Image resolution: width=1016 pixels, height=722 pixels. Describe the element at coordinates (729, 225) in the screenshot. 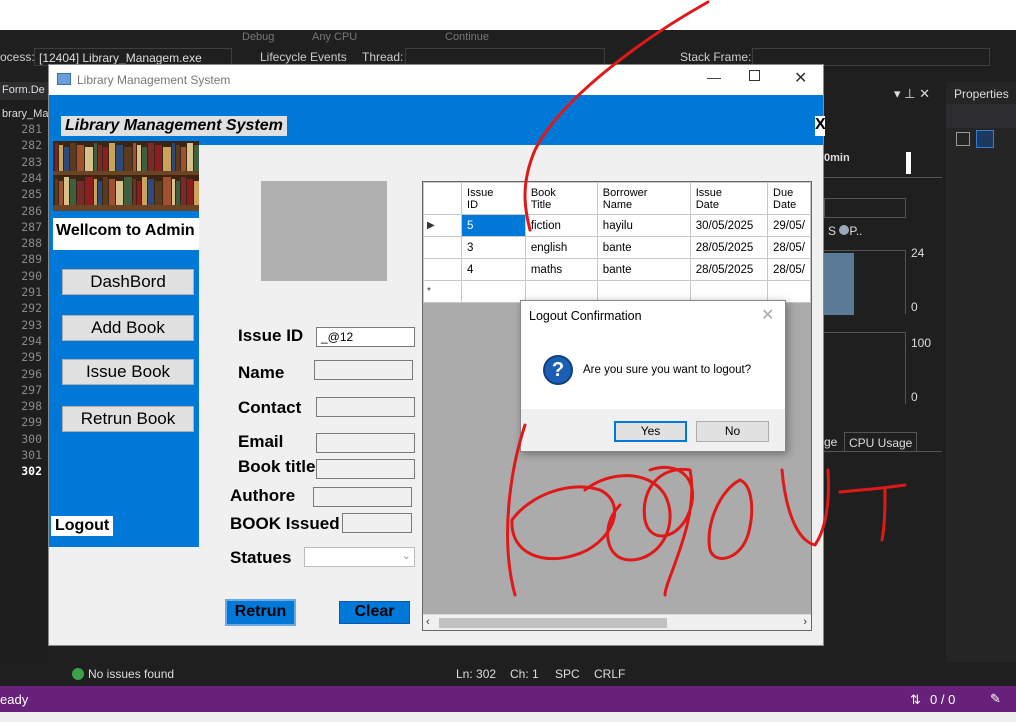

I see `table-cell: 30/05/2025` at that location.